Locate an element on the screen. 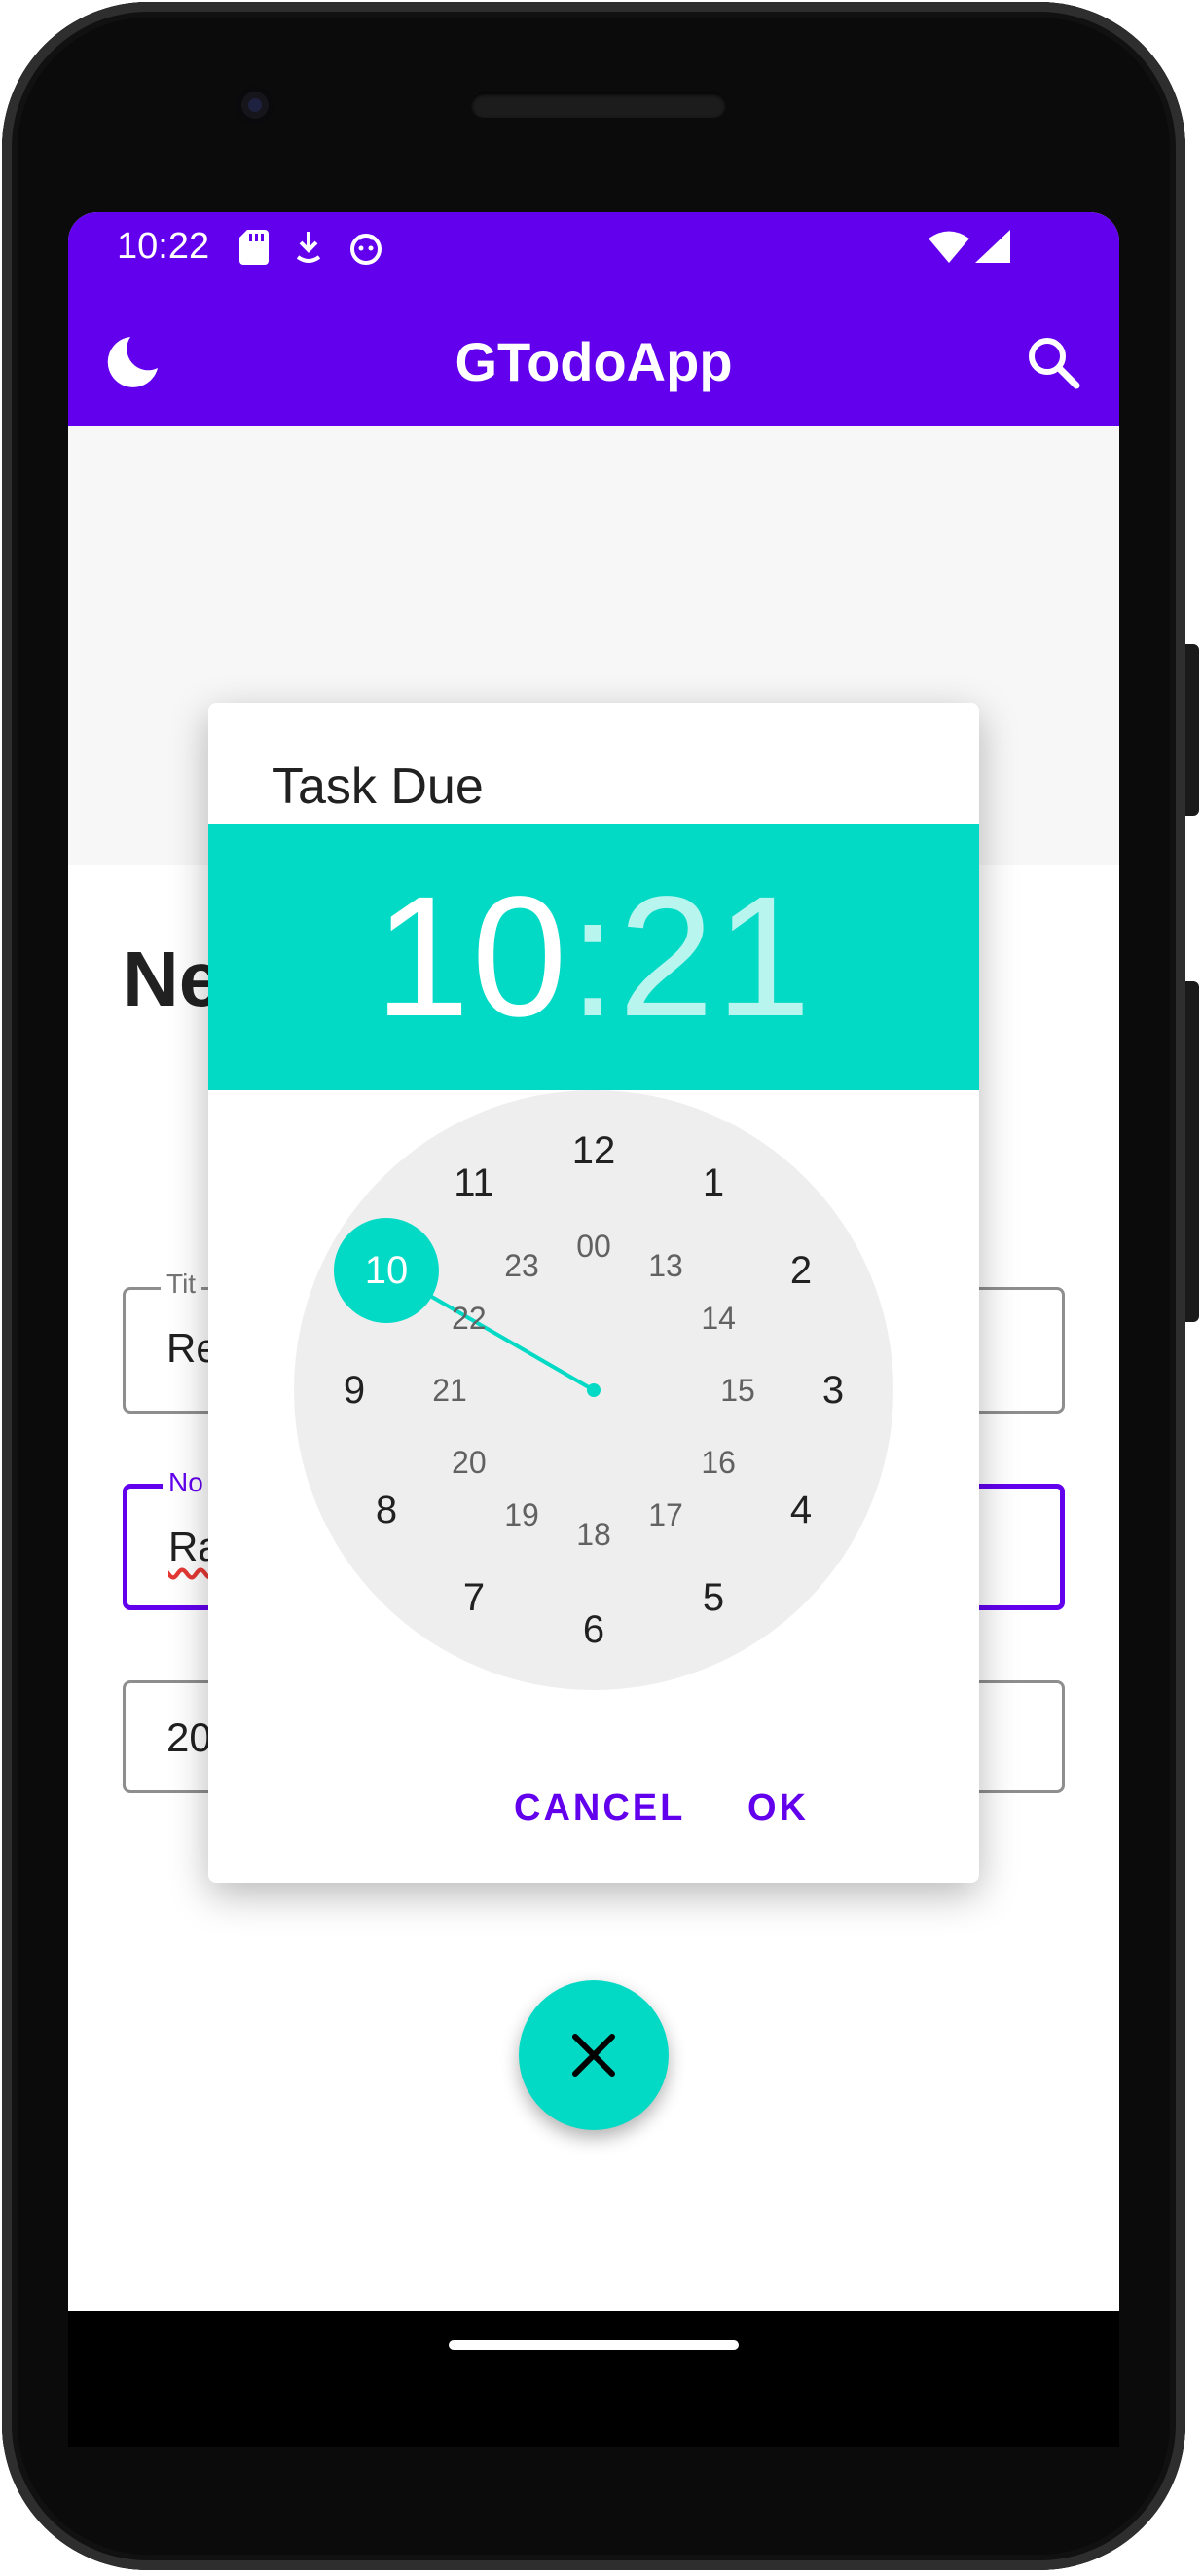 This screenshot has width=1202, height=2576. minute-display: 21 is located at coordinates (715, 957).